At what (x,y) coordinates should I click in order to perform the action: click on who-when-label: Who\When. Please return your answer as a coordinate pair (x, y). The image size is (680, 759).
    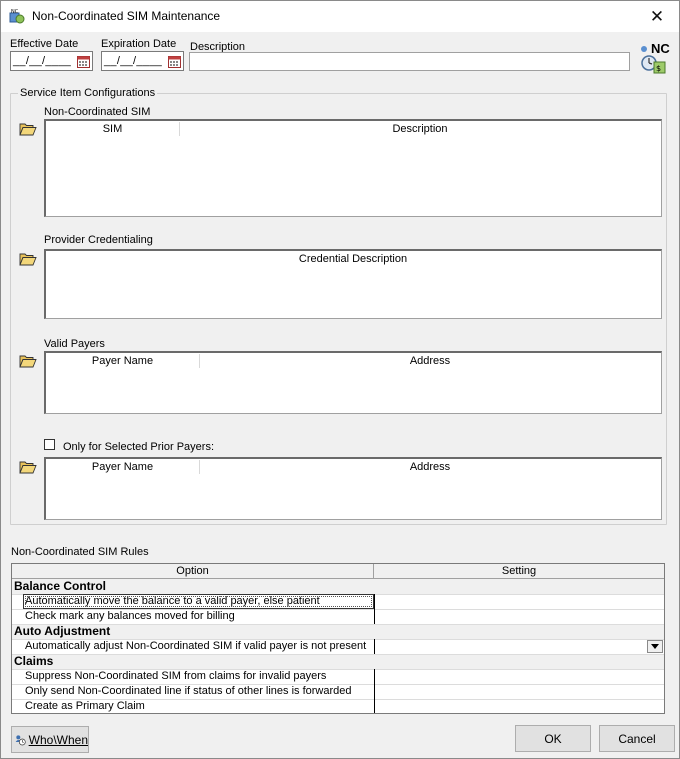
    Looking at the image, I should click on (58, 739).